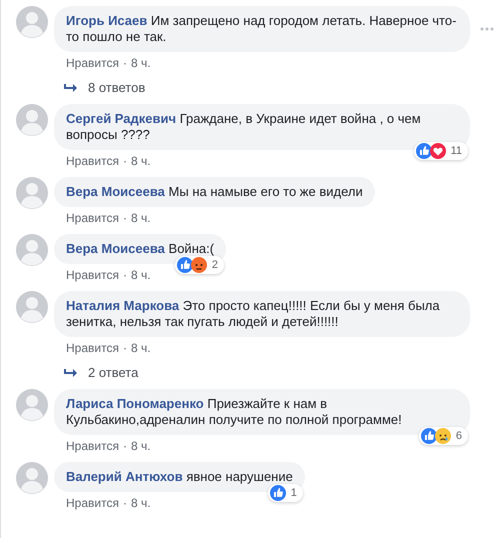  Describe the element at coordinates (262, 29) in the screenshot. I see `comment-text: Игорь Исаев Им запрещено над городом летать. Наверное что-то пошло не так.` at that location.